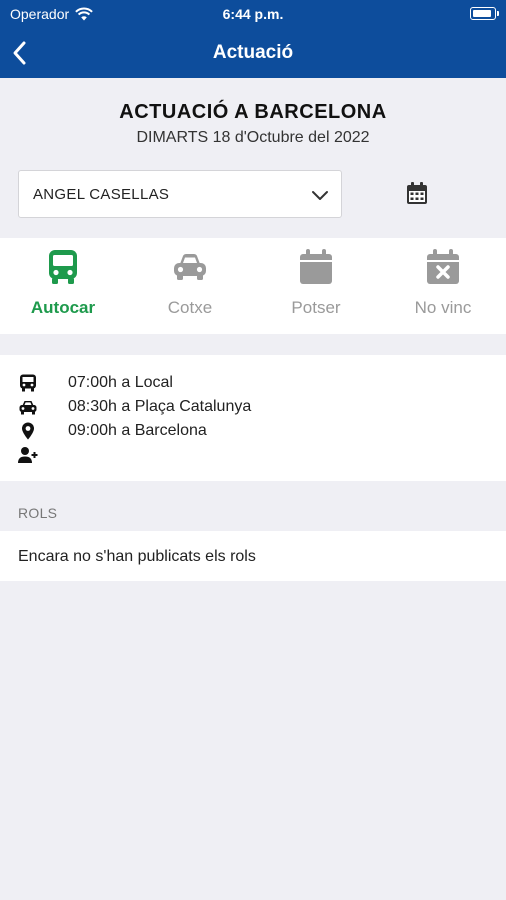 Image resolution: width=506 pixels, height=900 pixels. Describe the element at coordinates (484, 13) in the screenshot. I see `battery-icon` at that location.